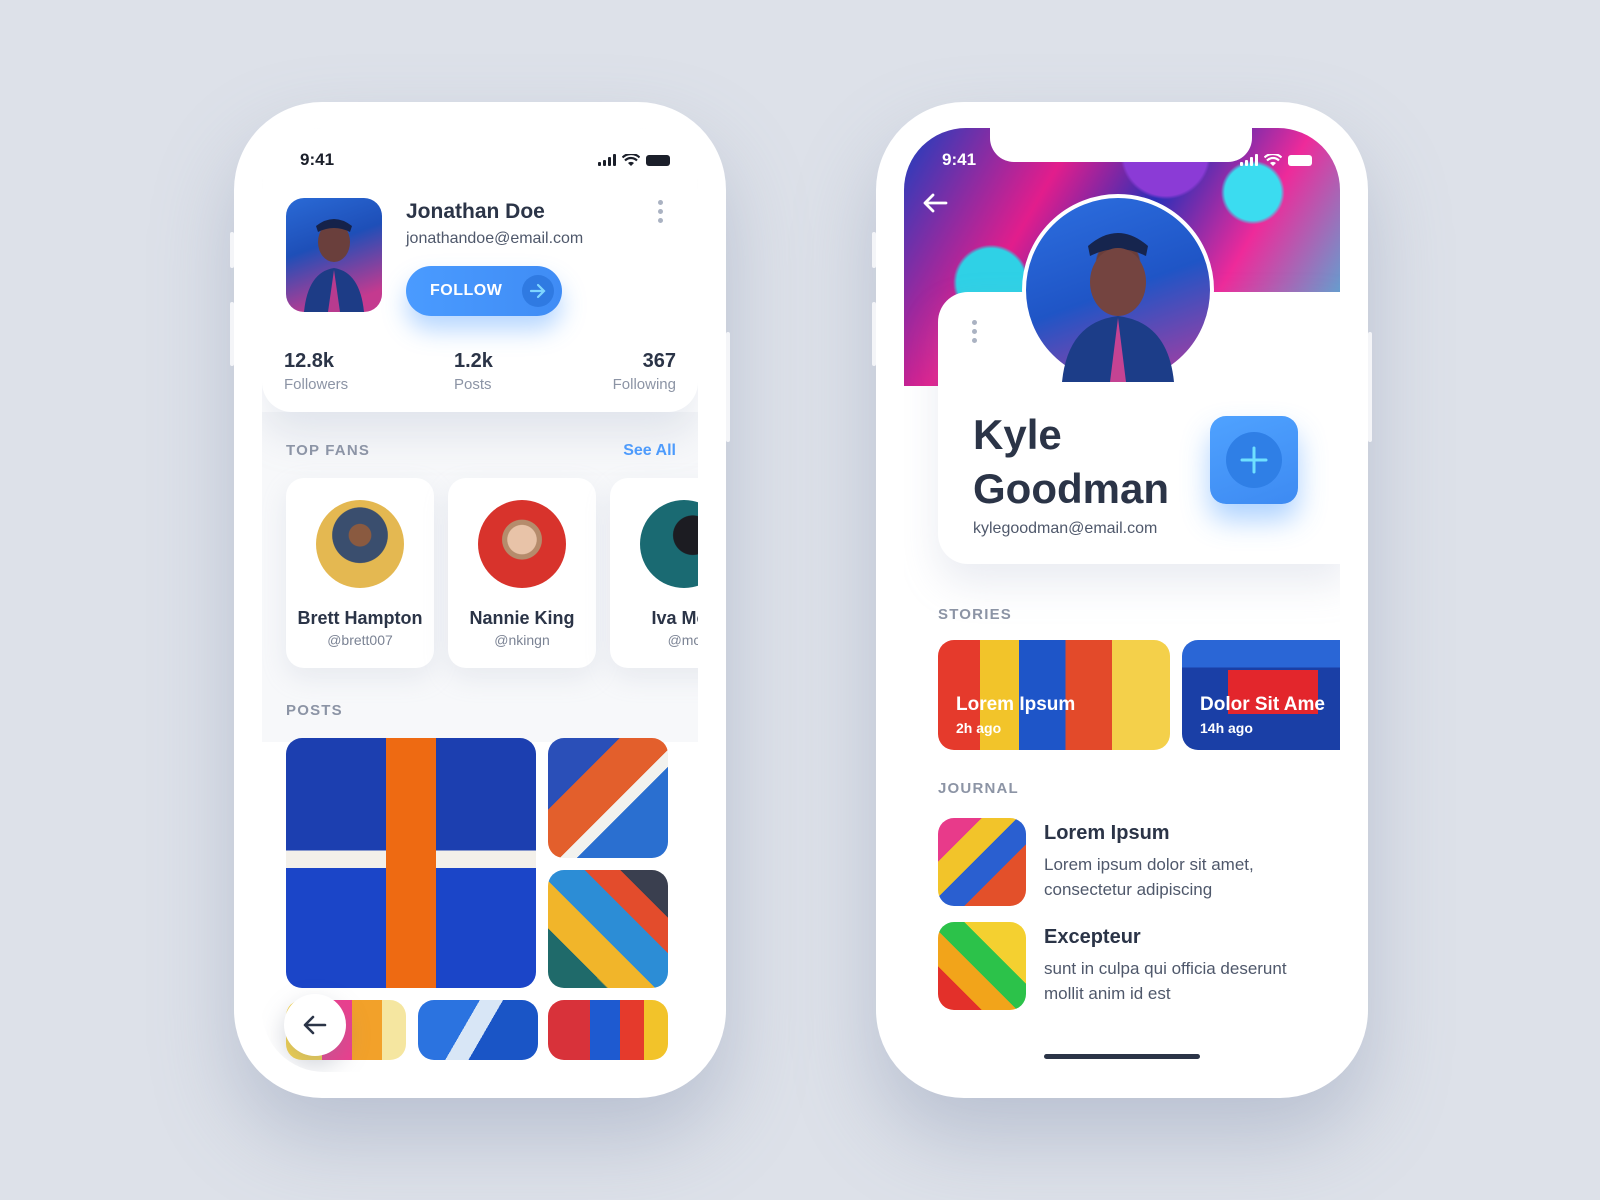 This screenshot has width=1600, height=1200. Describe the element at coordinates (328, 450) in the screenshot. I see `top-fans-title: TOP FANS` at that location.